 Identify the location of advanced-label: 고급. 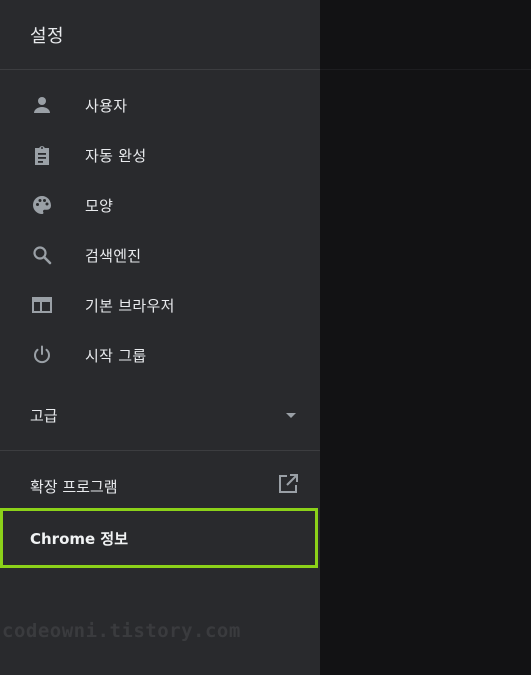
(44, 415).